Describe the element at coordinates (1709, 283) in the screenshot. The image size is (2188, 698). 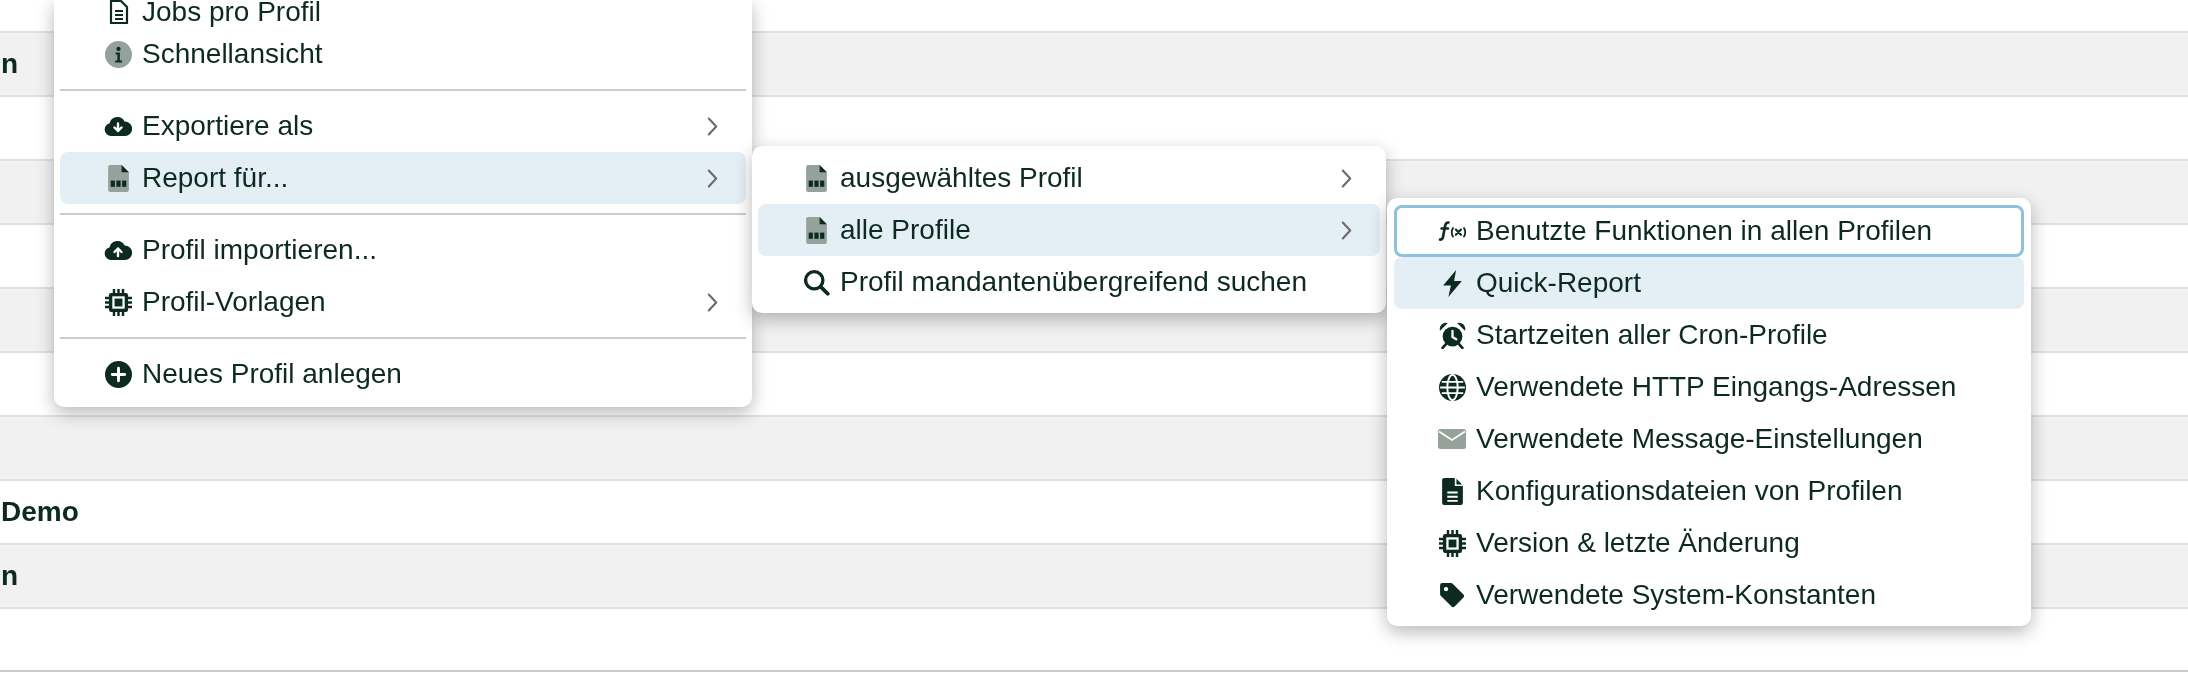
I see `menu-item: Quick-Report` at that location.